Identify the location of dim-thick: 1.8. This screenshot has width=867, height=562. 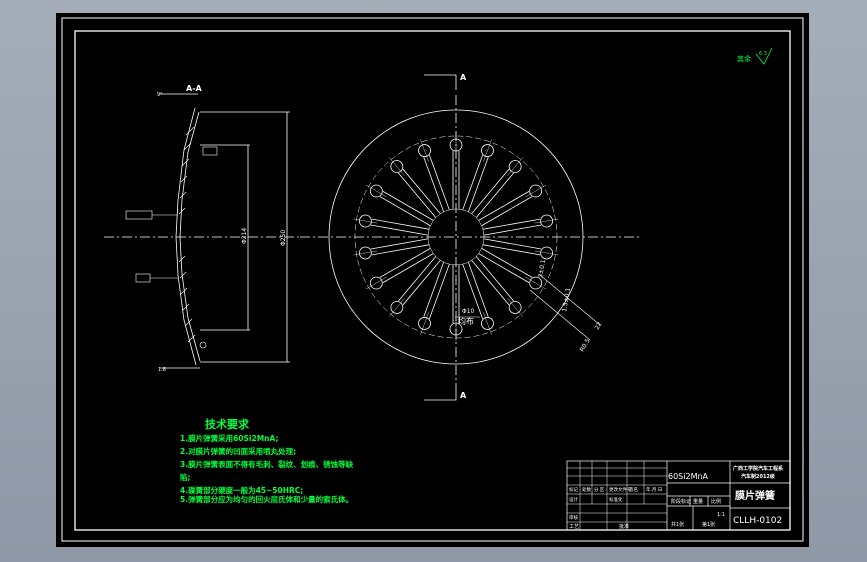
(162, 370).